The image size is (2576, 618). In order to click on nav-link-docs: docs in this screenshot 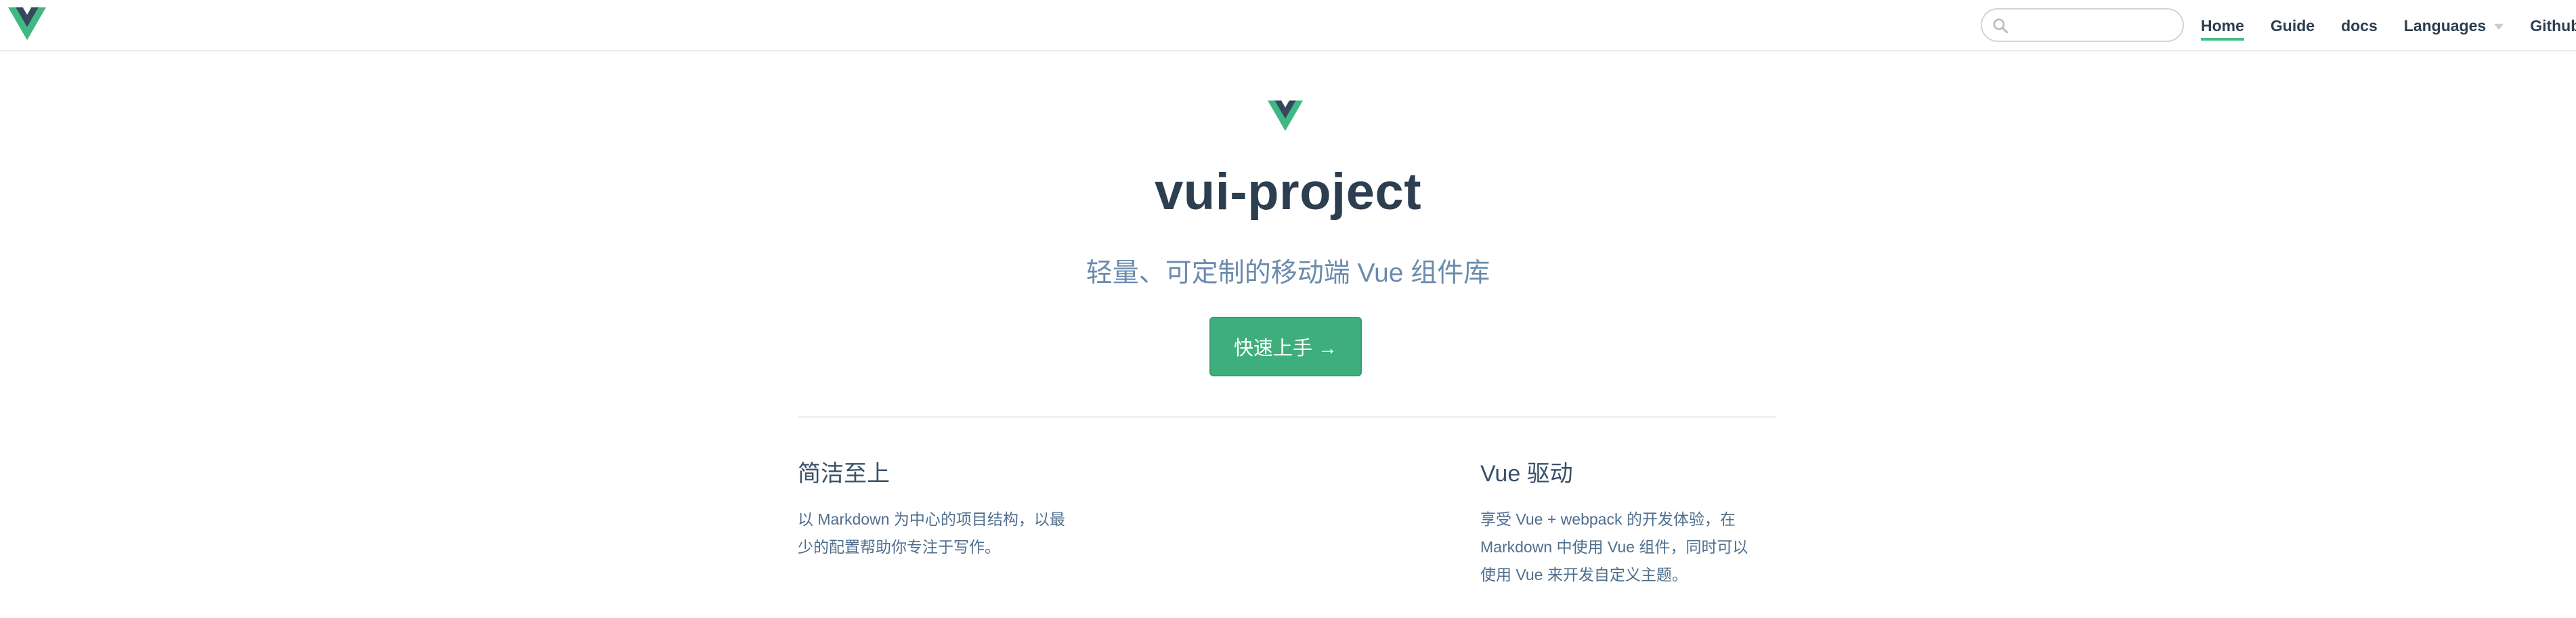, I will do `click(2359, 25)`.